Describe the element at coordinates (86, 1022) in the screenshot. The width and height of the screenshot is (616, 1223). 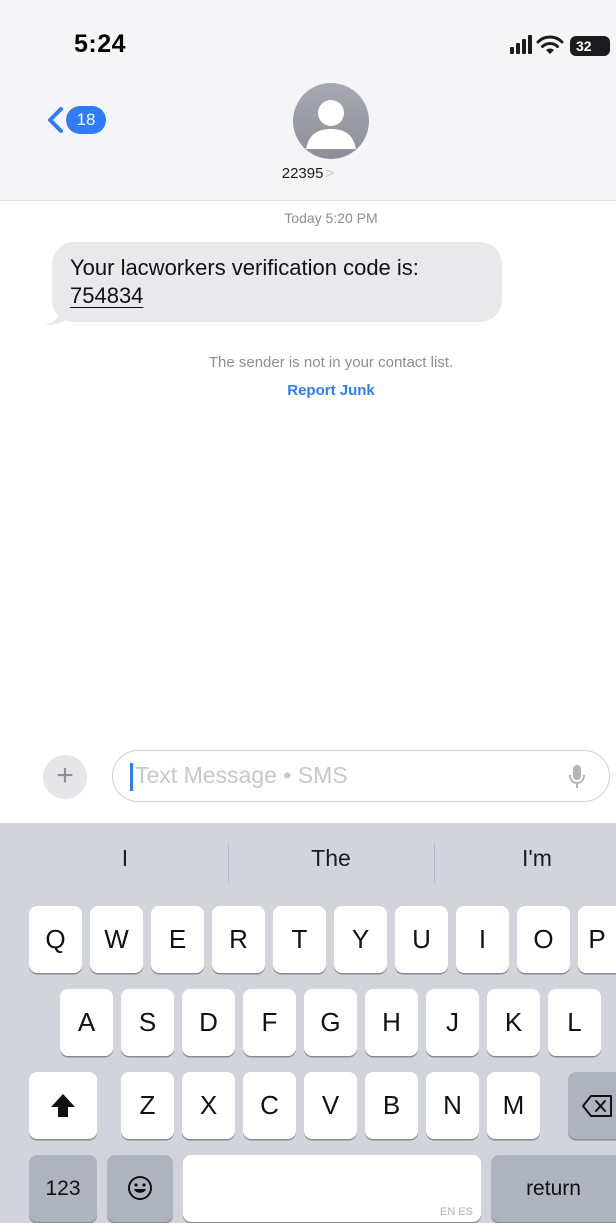
I see `key-a: A` at that location.